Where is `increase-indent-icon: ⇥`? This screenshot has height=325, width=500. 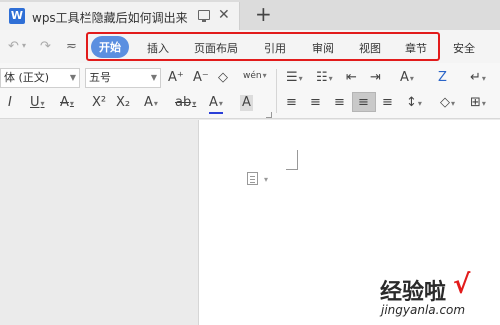 increase-indent-icon: ⇥ is located at coordinates (375, 78).